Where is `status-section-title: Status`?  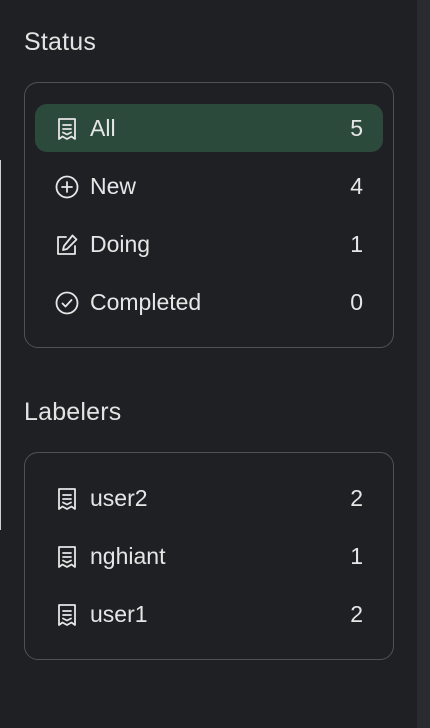
status-section-title: Status is located at coordinates (60, 42).